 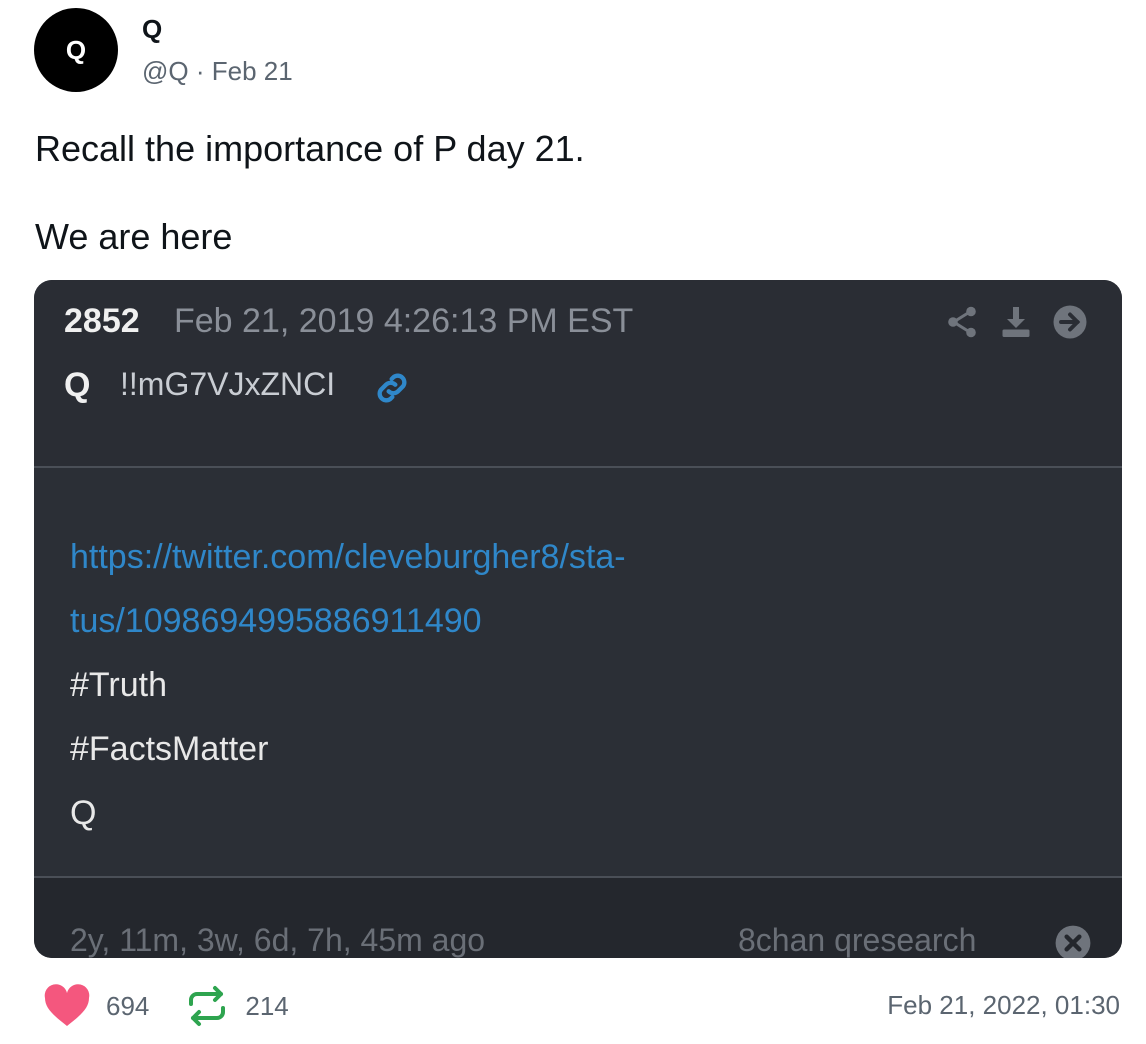 What do you see at coordinates (77, 385) in the screenshot?
I see `drop-author: Q` at bounding box center [77, 385].